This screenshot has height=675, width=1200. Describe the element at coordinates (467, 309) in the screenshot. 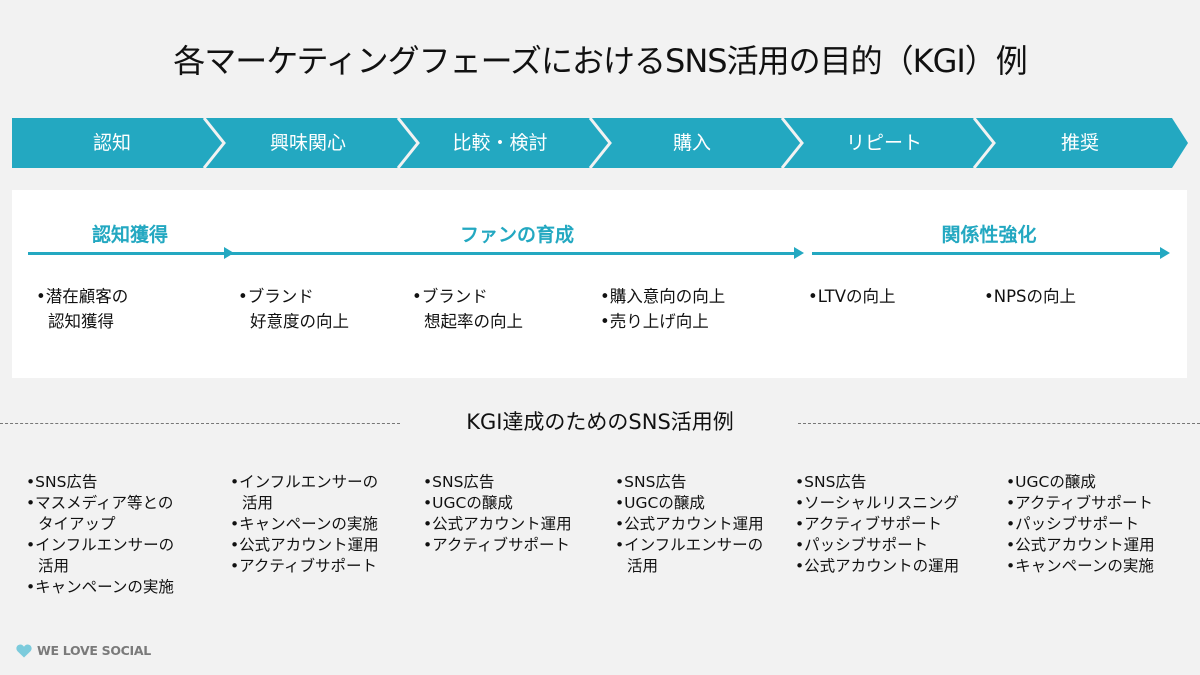

I see `kgi-item: •ブランド 想起率の向上` at that location.